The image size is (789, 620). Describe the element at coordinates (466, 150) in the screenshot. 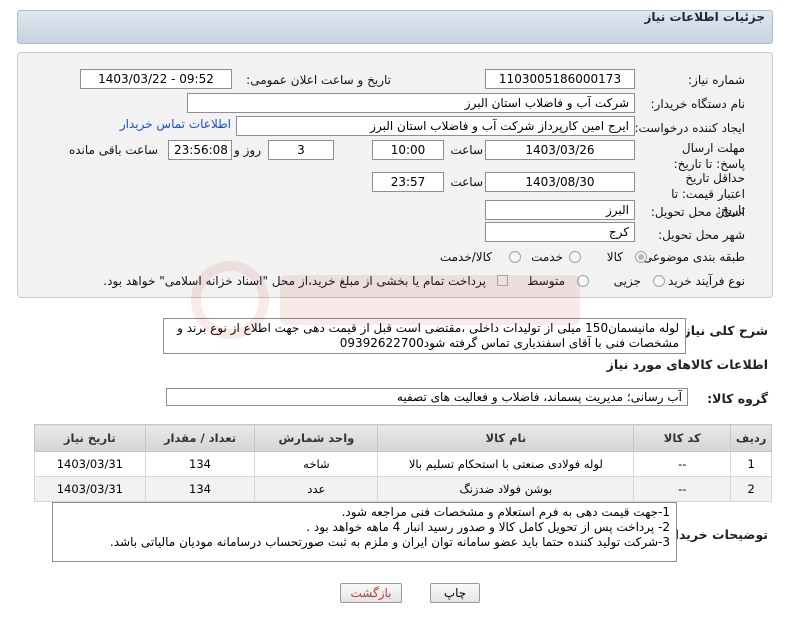

I see `reply-hour-label: ساعت` at that location.